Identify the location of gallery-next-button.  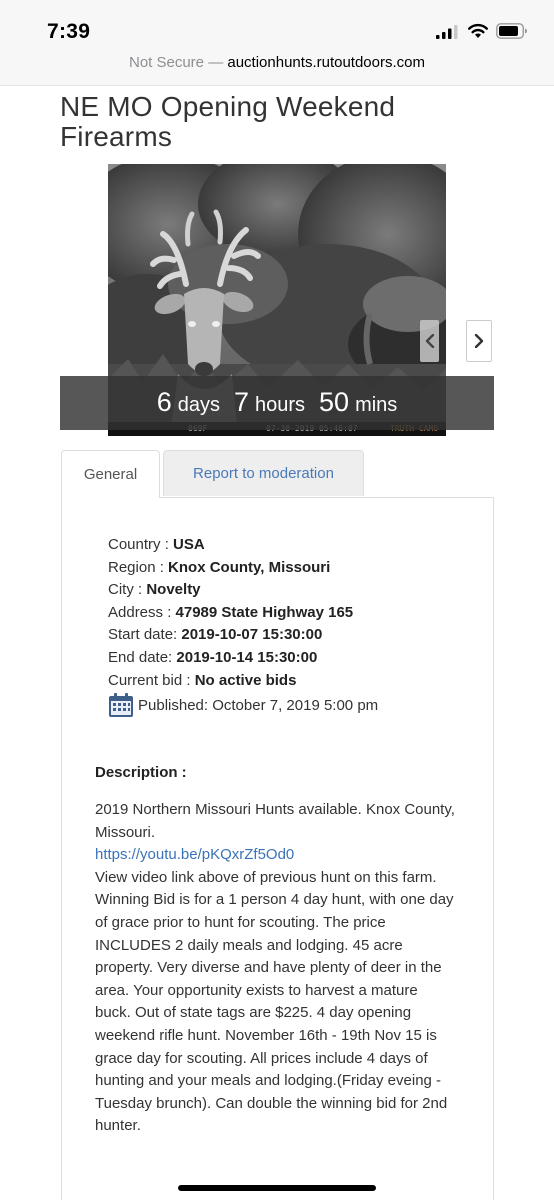
(479, 341).